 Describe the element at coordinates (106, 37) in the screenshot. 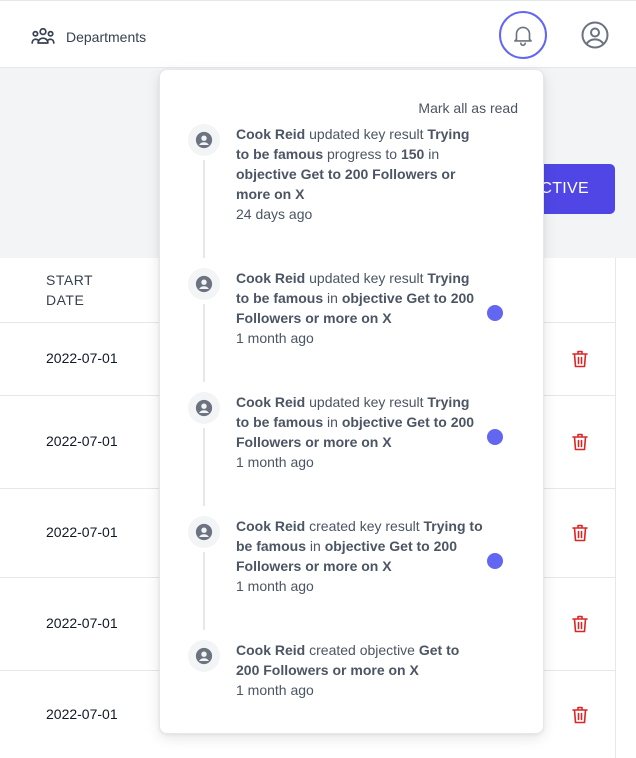

I see `departments-label: Departments` at that location.